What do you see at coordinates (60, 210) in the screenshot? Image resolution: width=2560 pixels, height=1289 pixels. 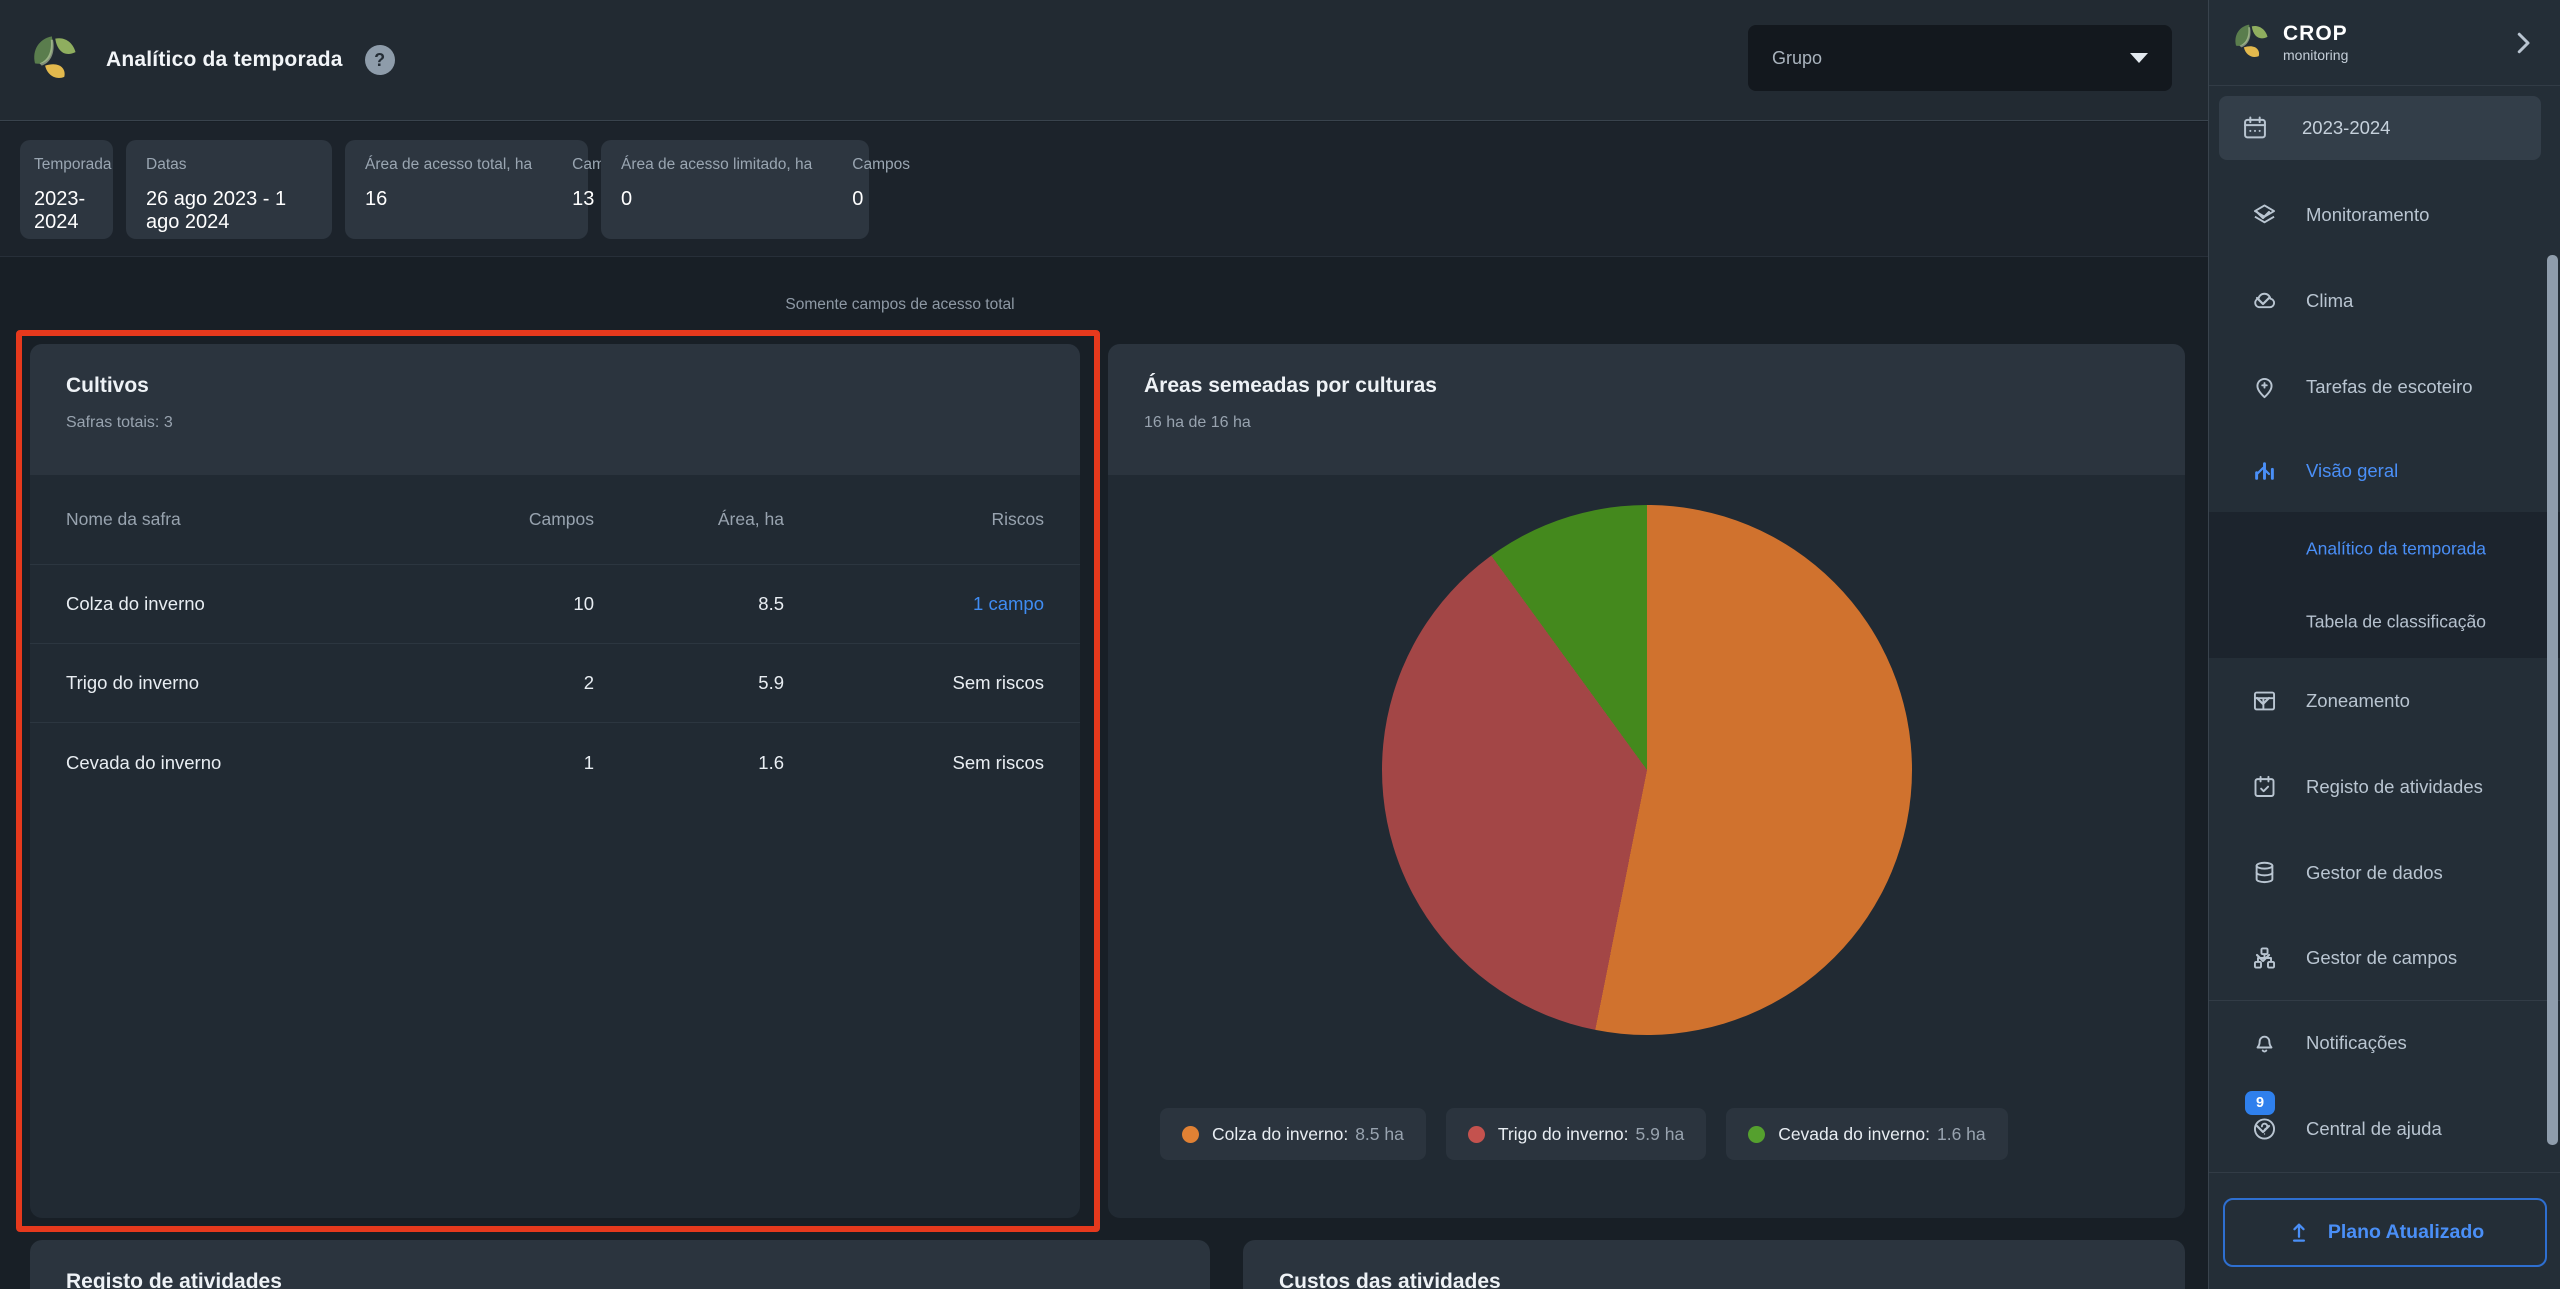 I see `stat-value: 2023-2024` at bounding box center [60, 210].